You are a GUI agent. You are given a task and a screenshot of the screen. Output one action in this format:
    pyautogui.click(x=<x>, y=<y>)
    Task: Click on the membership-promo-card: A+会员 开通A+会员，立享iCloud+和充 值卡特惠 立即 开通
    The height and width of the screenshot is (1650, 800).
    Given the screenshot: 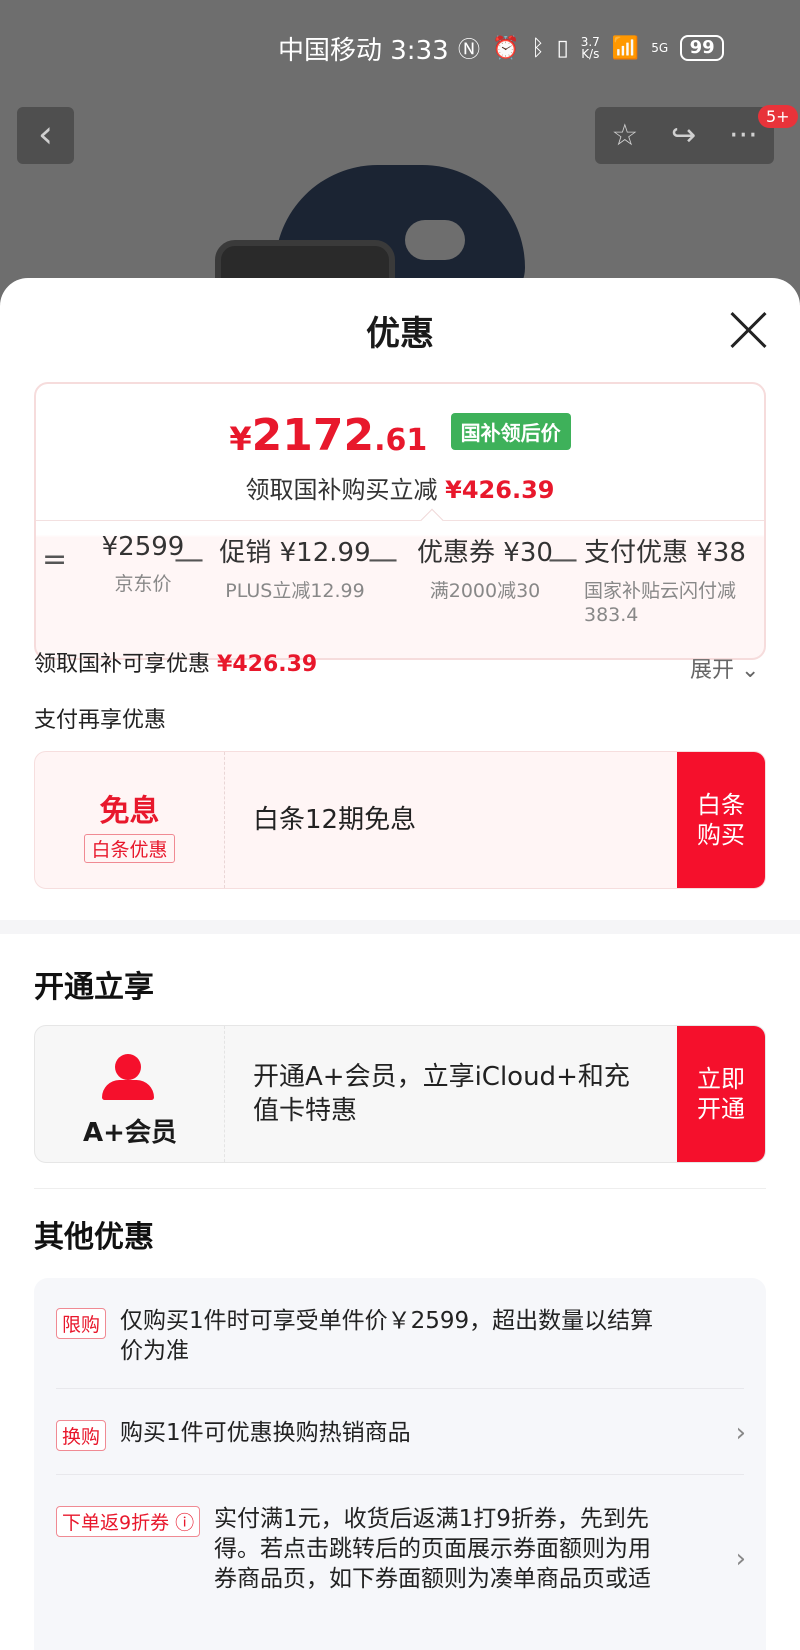 What is the action you would take?
    pyautogui.click(x=400, y=1094)
    